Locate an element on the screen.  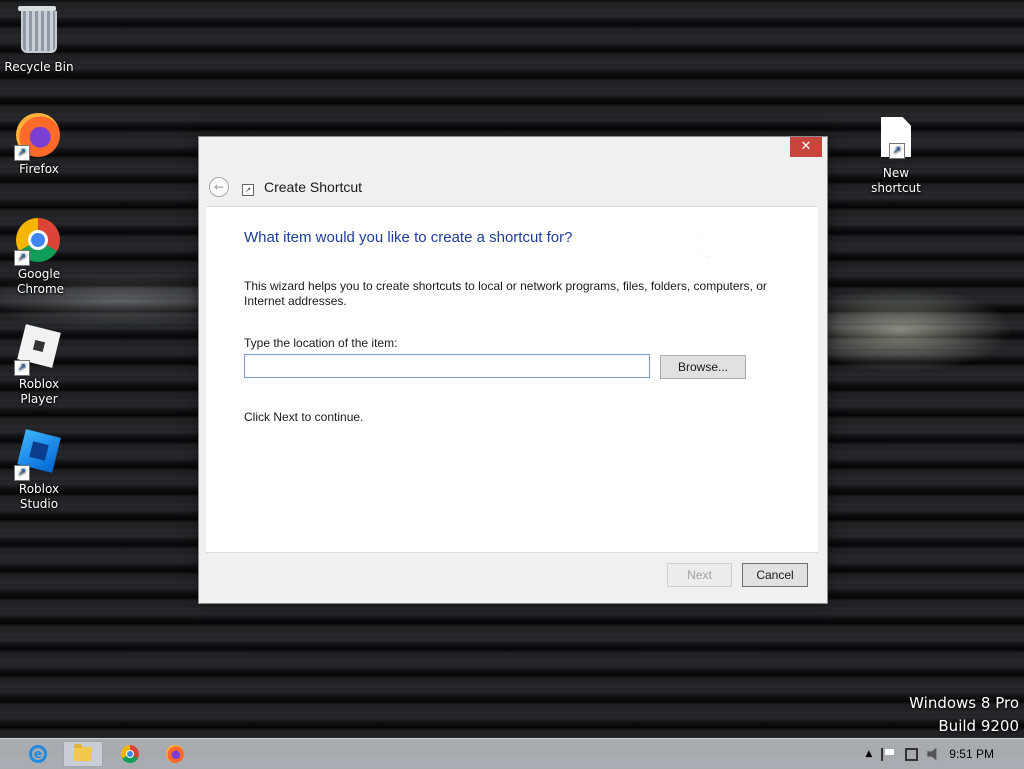
firefox-icon: ↗ is located at coordinates (38, 137).